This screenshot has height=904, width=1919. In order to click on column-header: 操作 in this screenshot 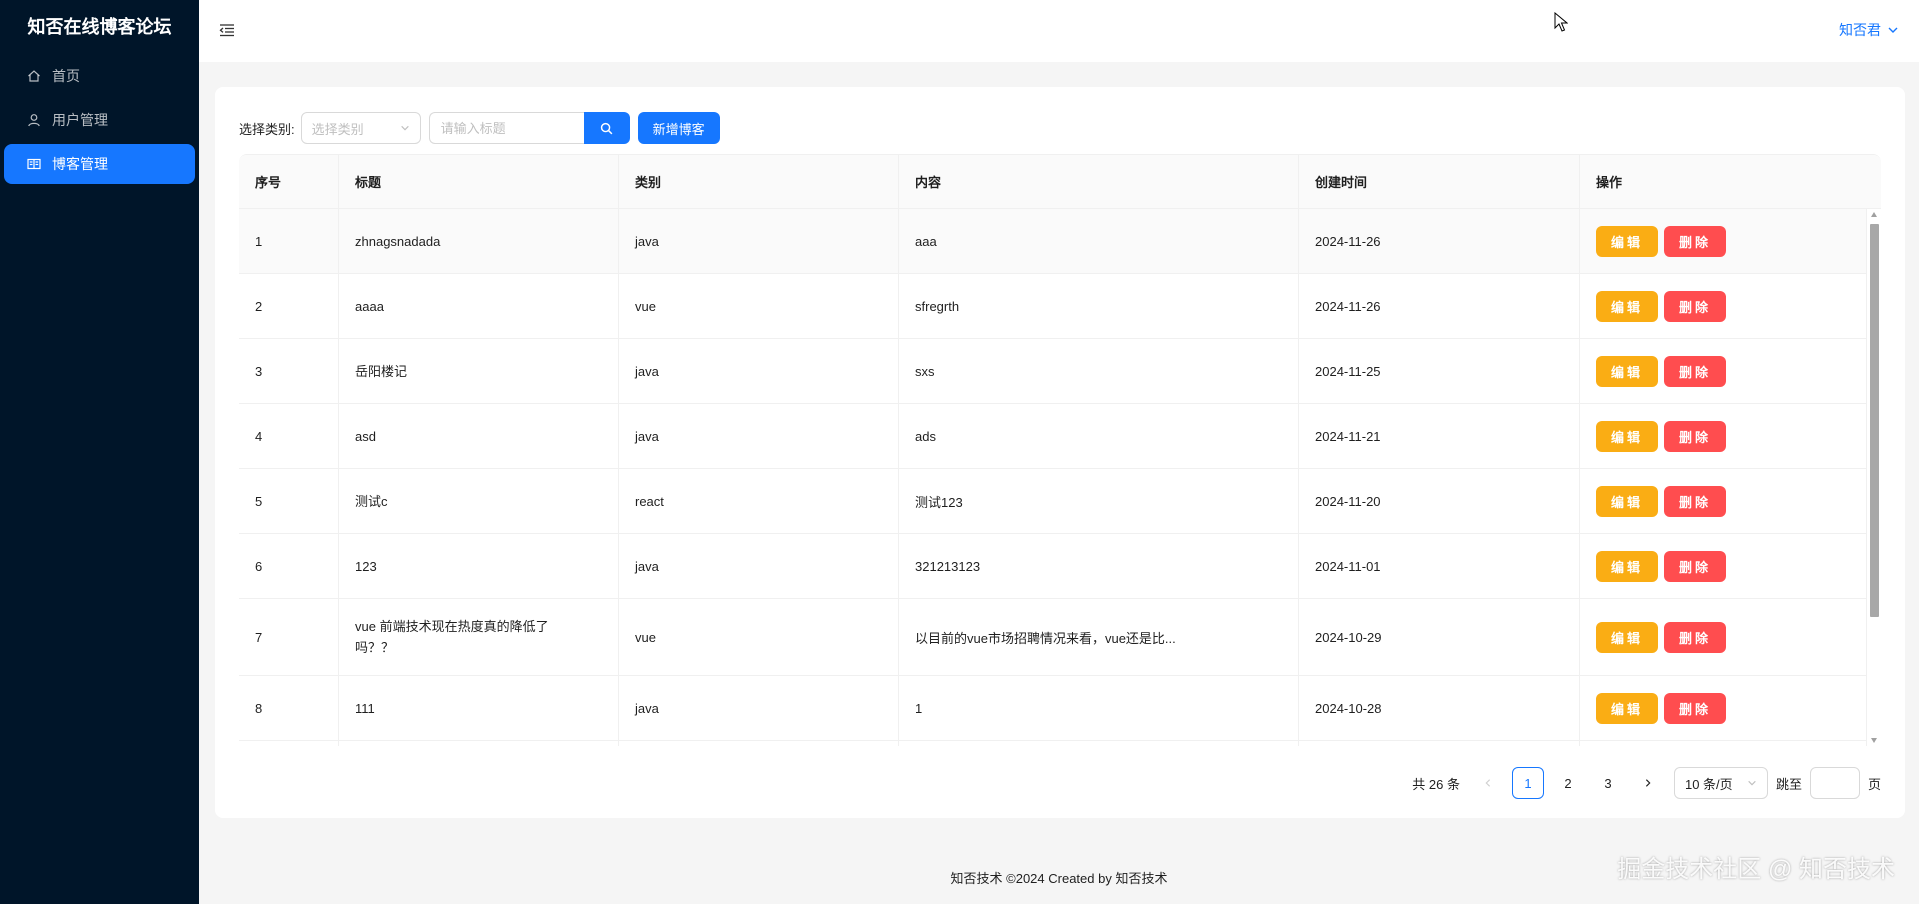, I will do `click(1609, 182)`.